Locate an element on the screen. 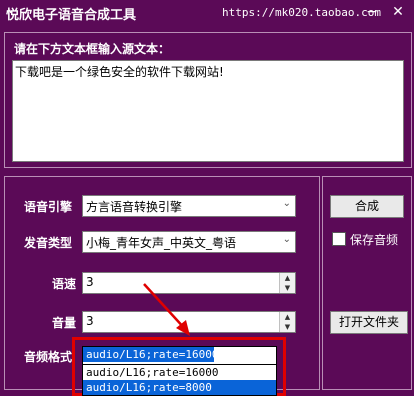 This screenshot has width=414, height=396. source-text-label: 请在下方文本框输入源文本： is located at coordinates (92, 49).